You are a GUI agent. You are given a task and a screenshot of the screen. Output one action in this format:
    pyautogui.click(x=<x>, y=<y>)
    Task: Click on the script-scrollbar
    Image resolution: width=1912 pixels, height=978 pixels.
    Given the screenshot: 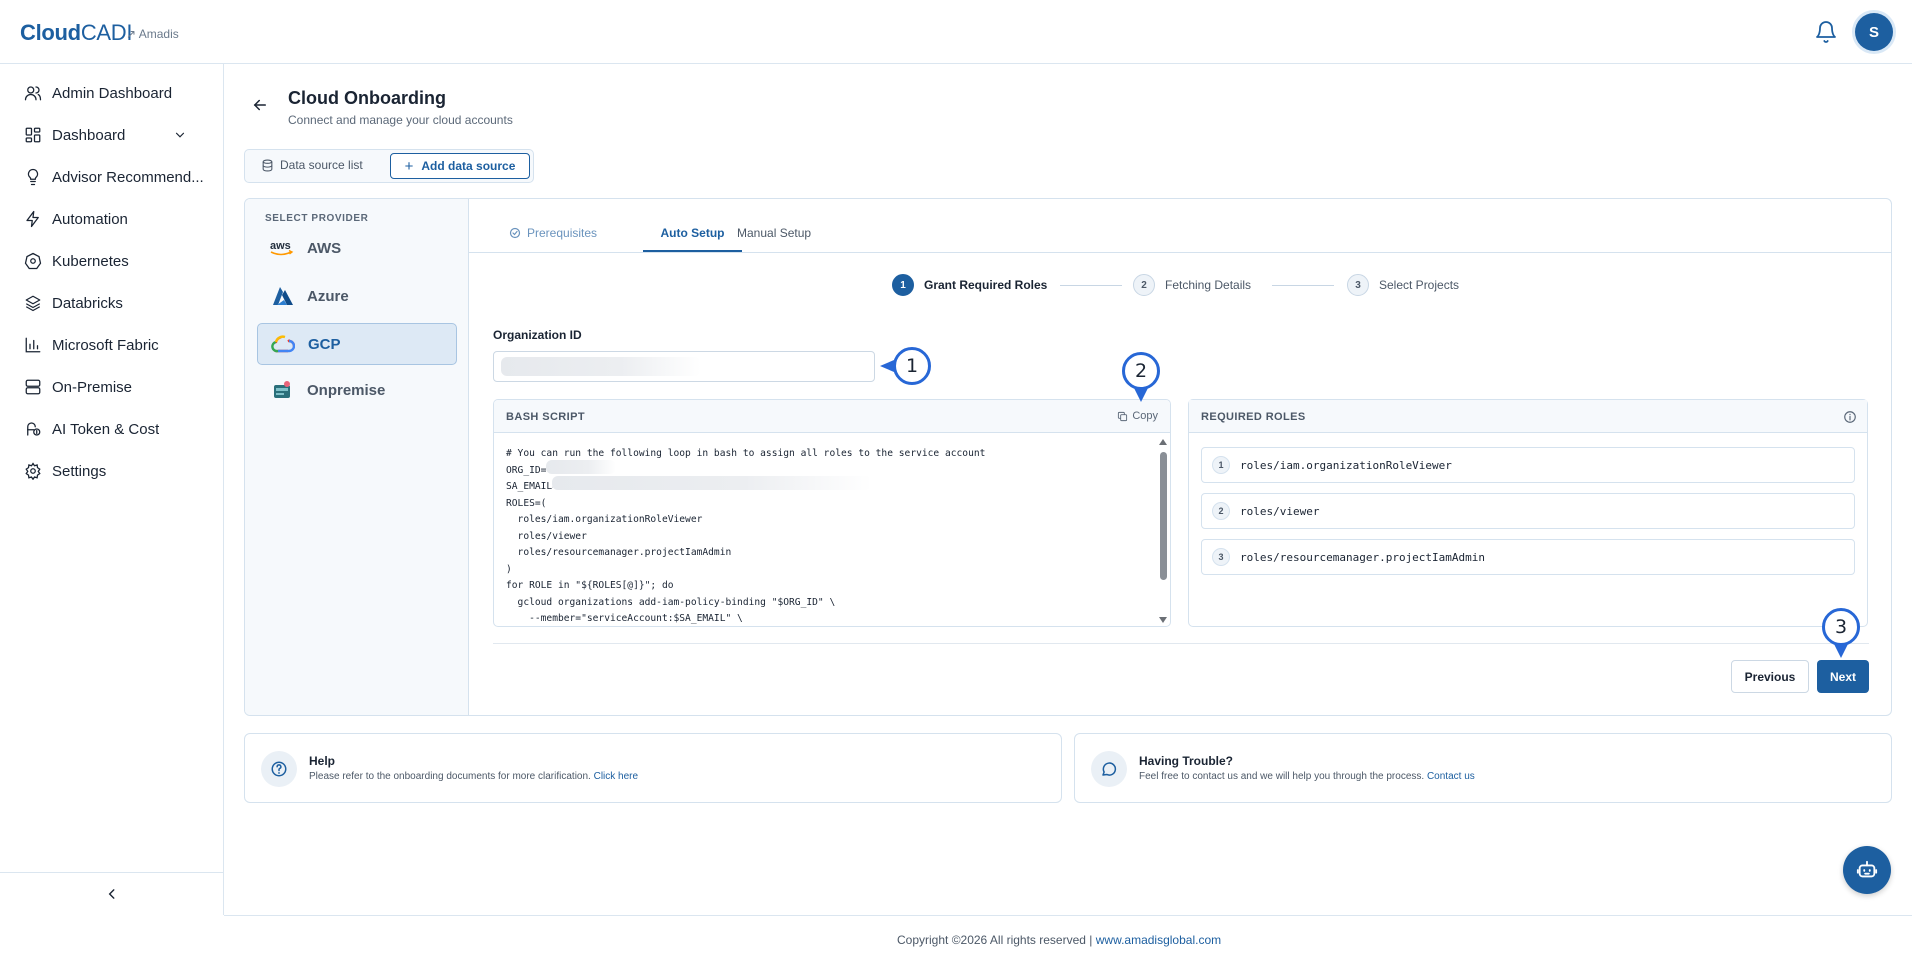 What is the action you would take?
    pyautogui.click(x=1163, y=531)
    